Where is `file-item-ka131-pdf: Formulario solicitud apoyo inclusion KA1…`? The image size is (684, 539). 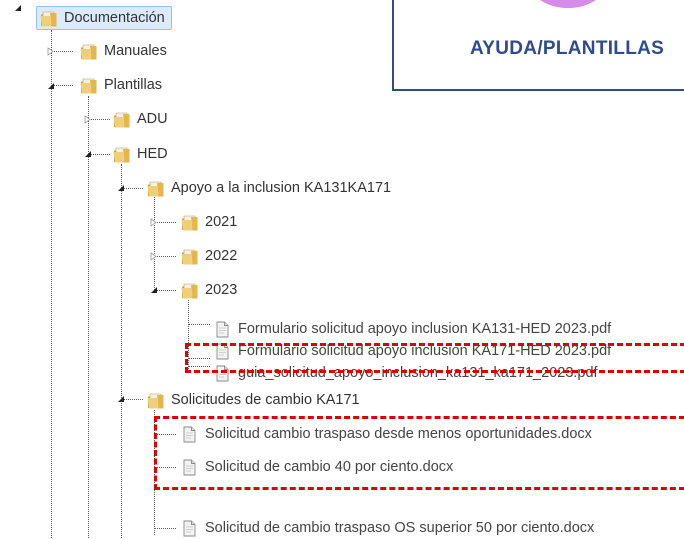
file-item-ka131-pdf: Formulario solicitud apoyo inclusion KA1… is located at coordinates (412, 329).